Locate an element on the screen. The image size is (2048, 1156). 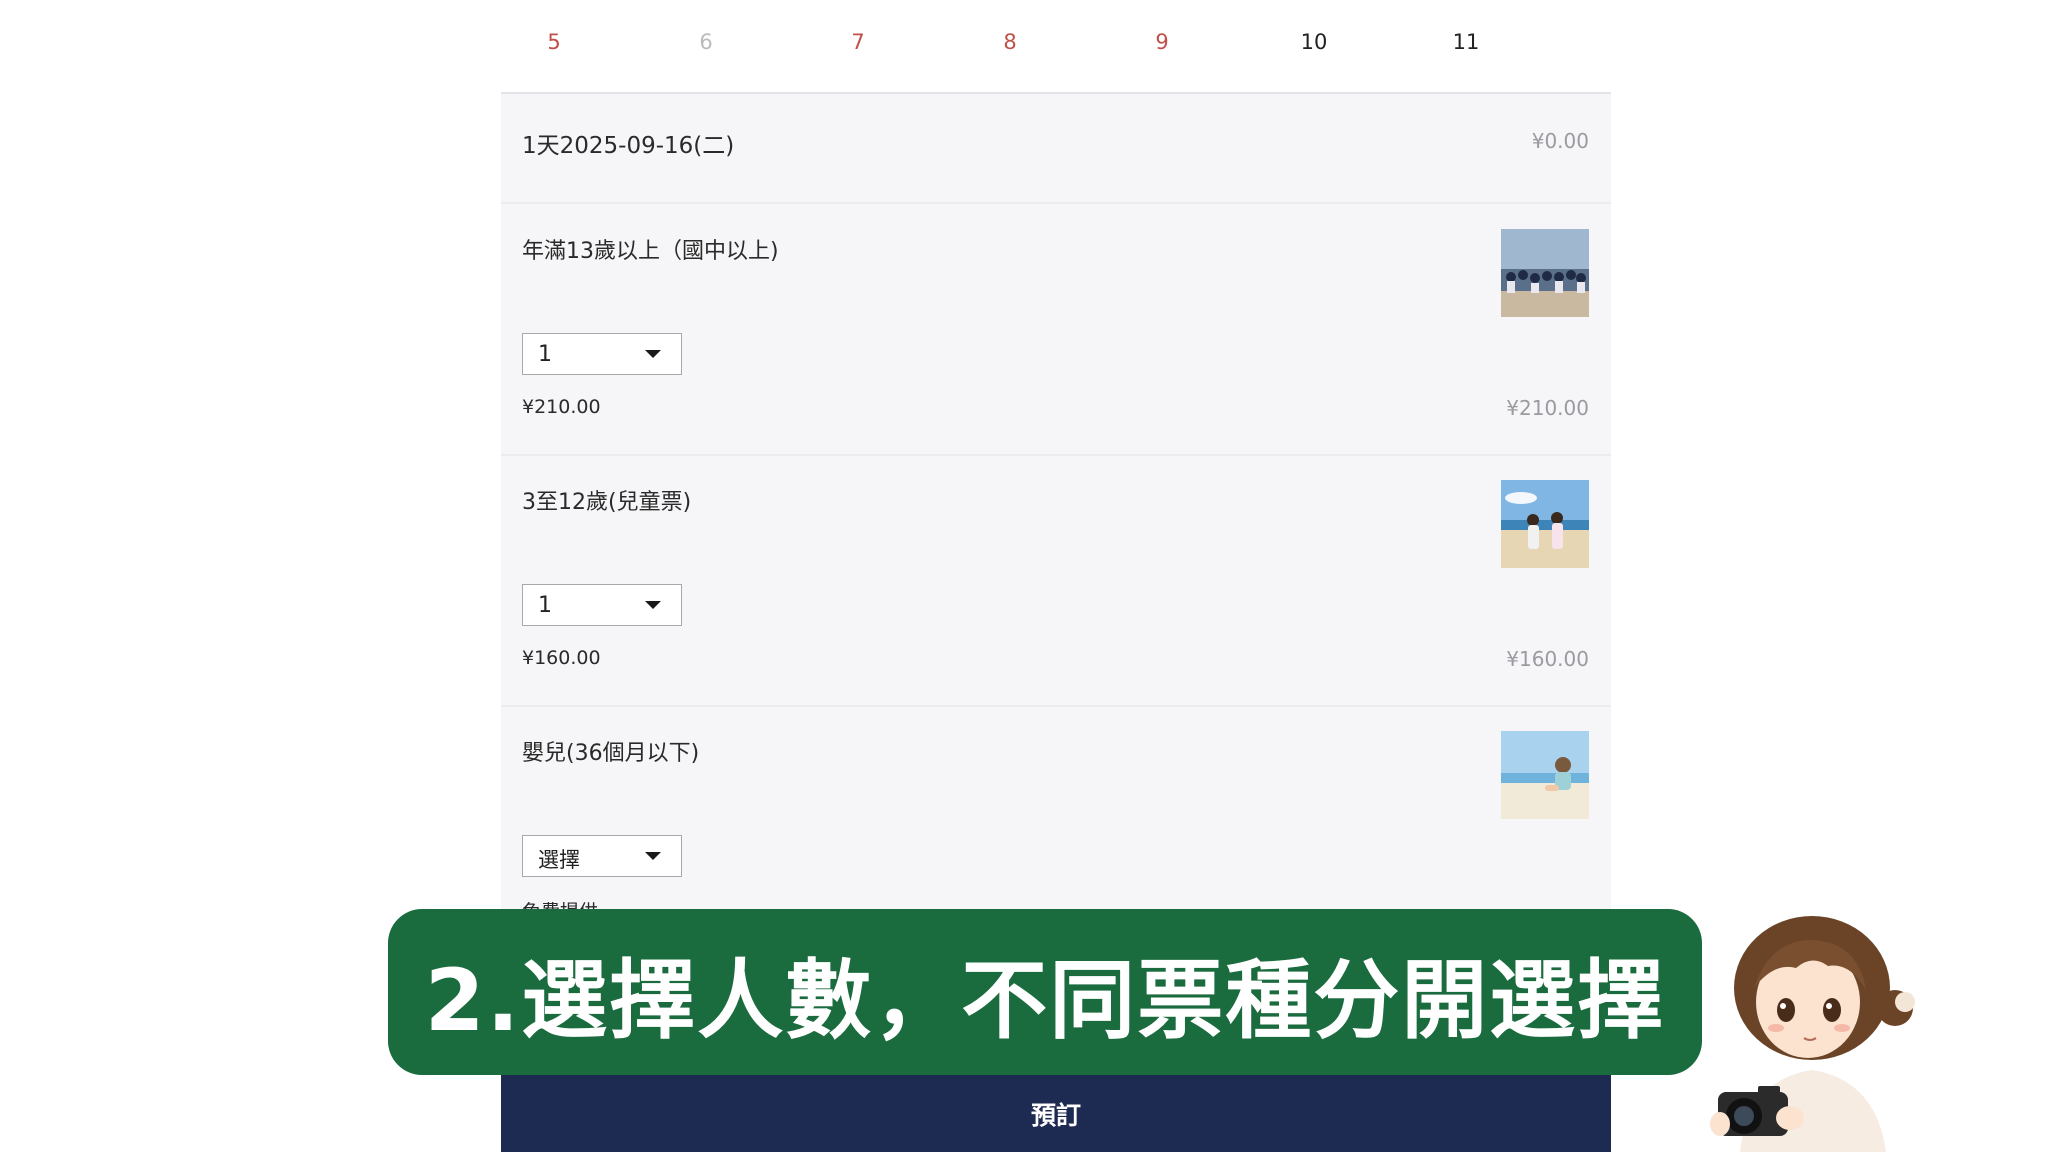
quantity-select-value: 選擇 is located at coordinates (559, 860).